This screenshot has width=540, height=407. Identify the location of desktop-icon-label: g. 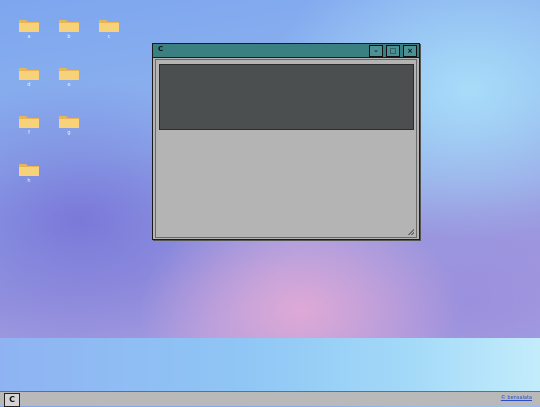
(69, 133).